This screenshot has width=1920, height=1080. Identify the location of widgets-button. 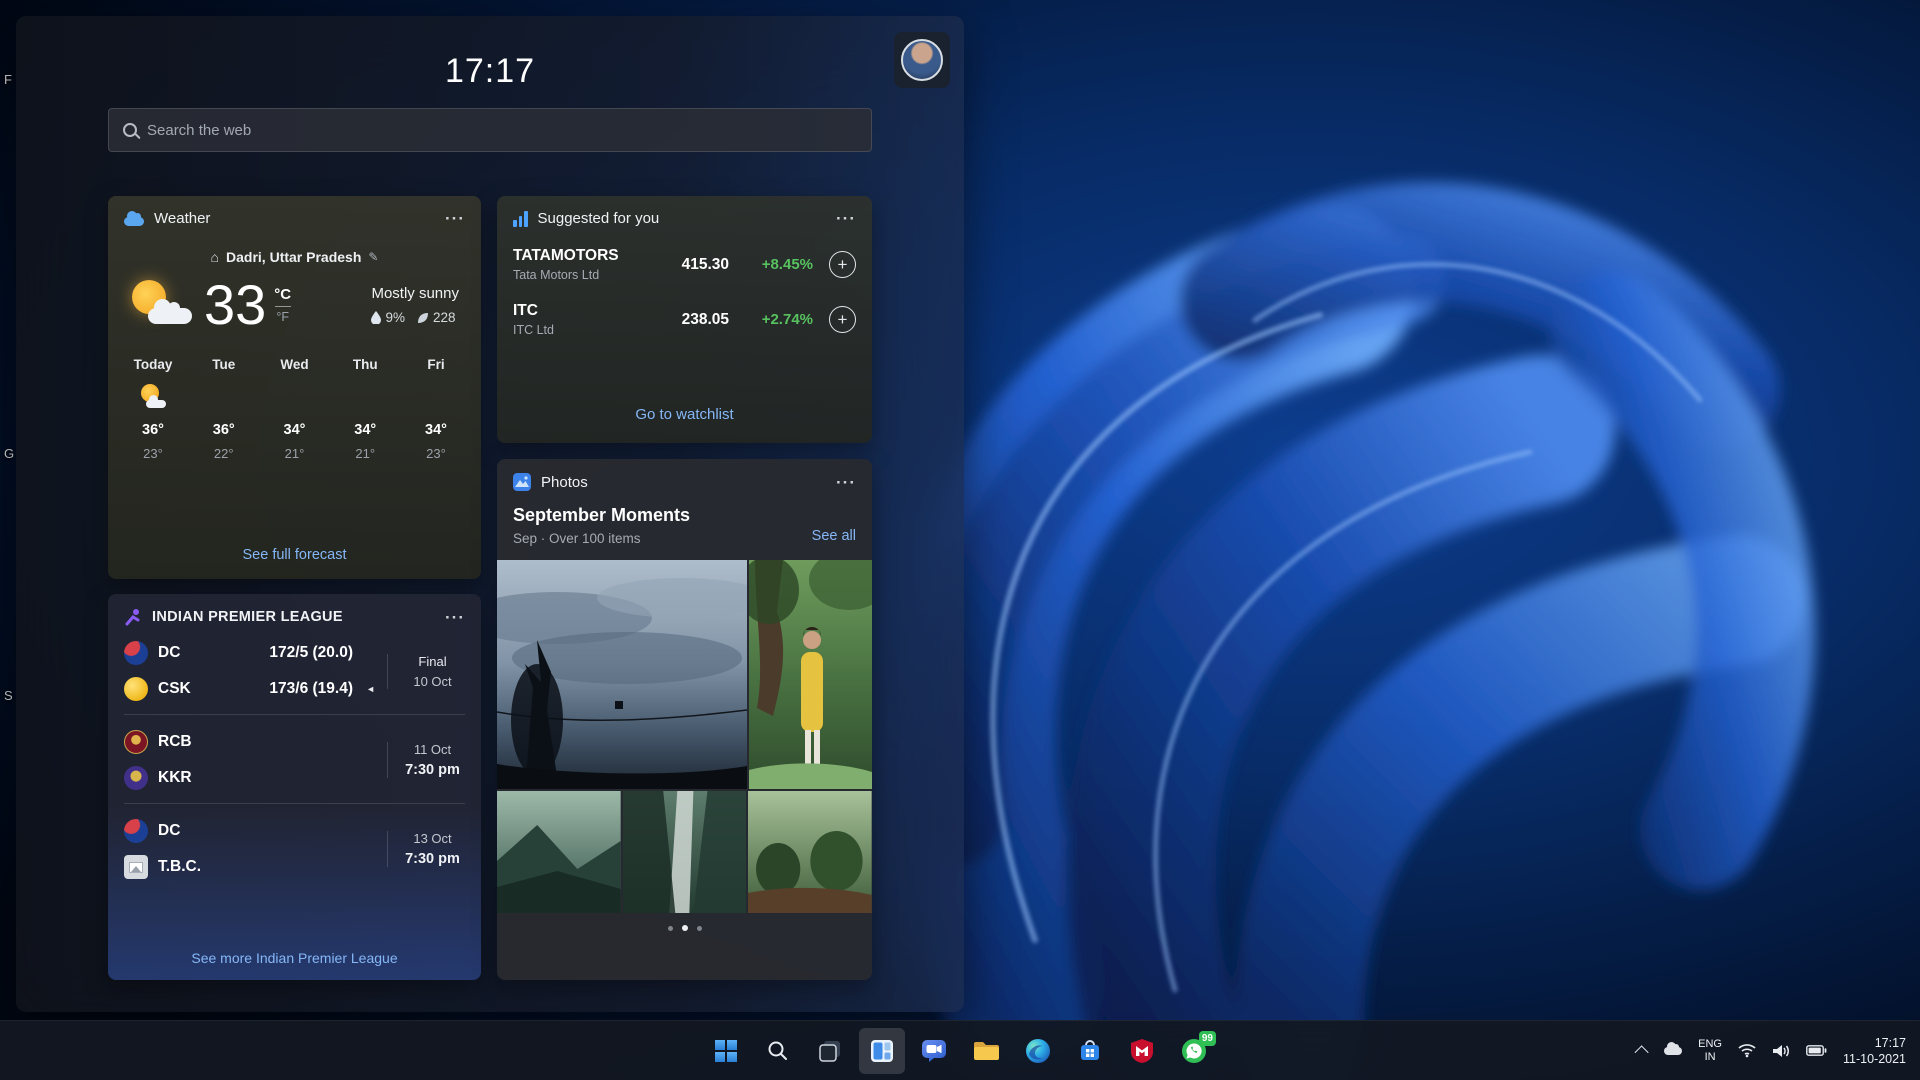
(882, 1050).